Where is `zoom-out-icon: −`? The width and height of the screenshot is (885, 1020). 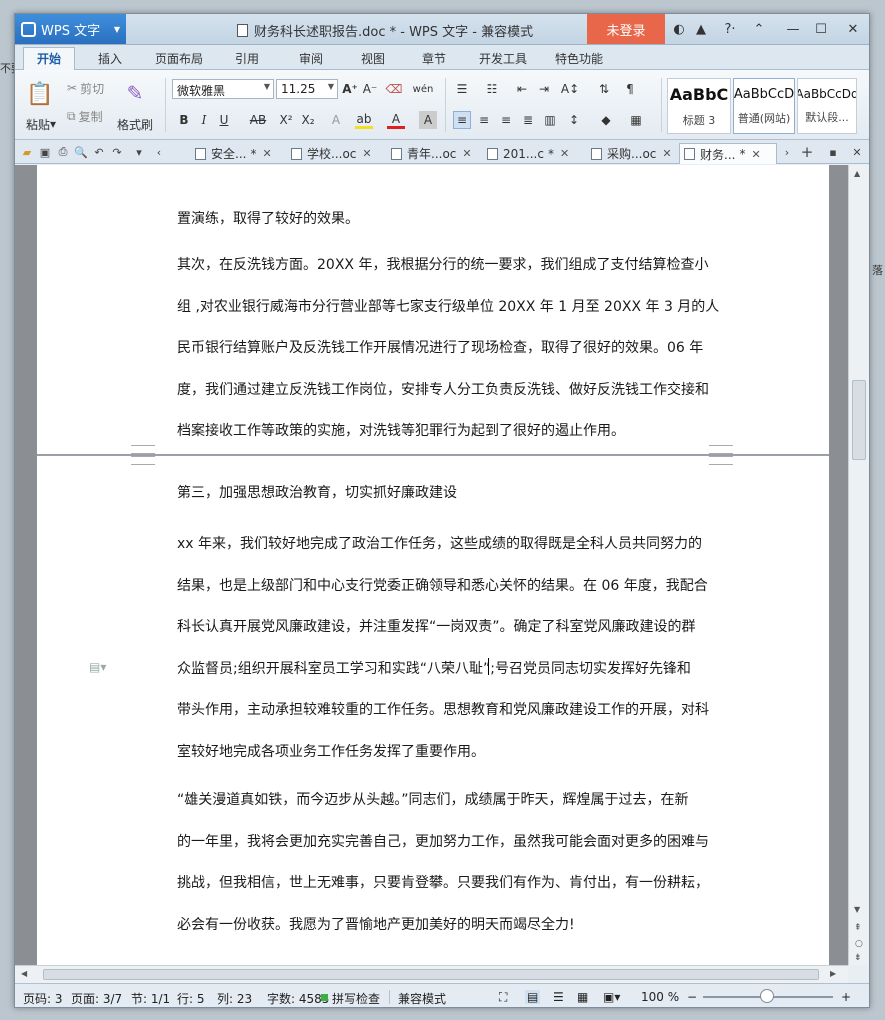 zoom-out-icon: − is located at coordinates (692, 997).